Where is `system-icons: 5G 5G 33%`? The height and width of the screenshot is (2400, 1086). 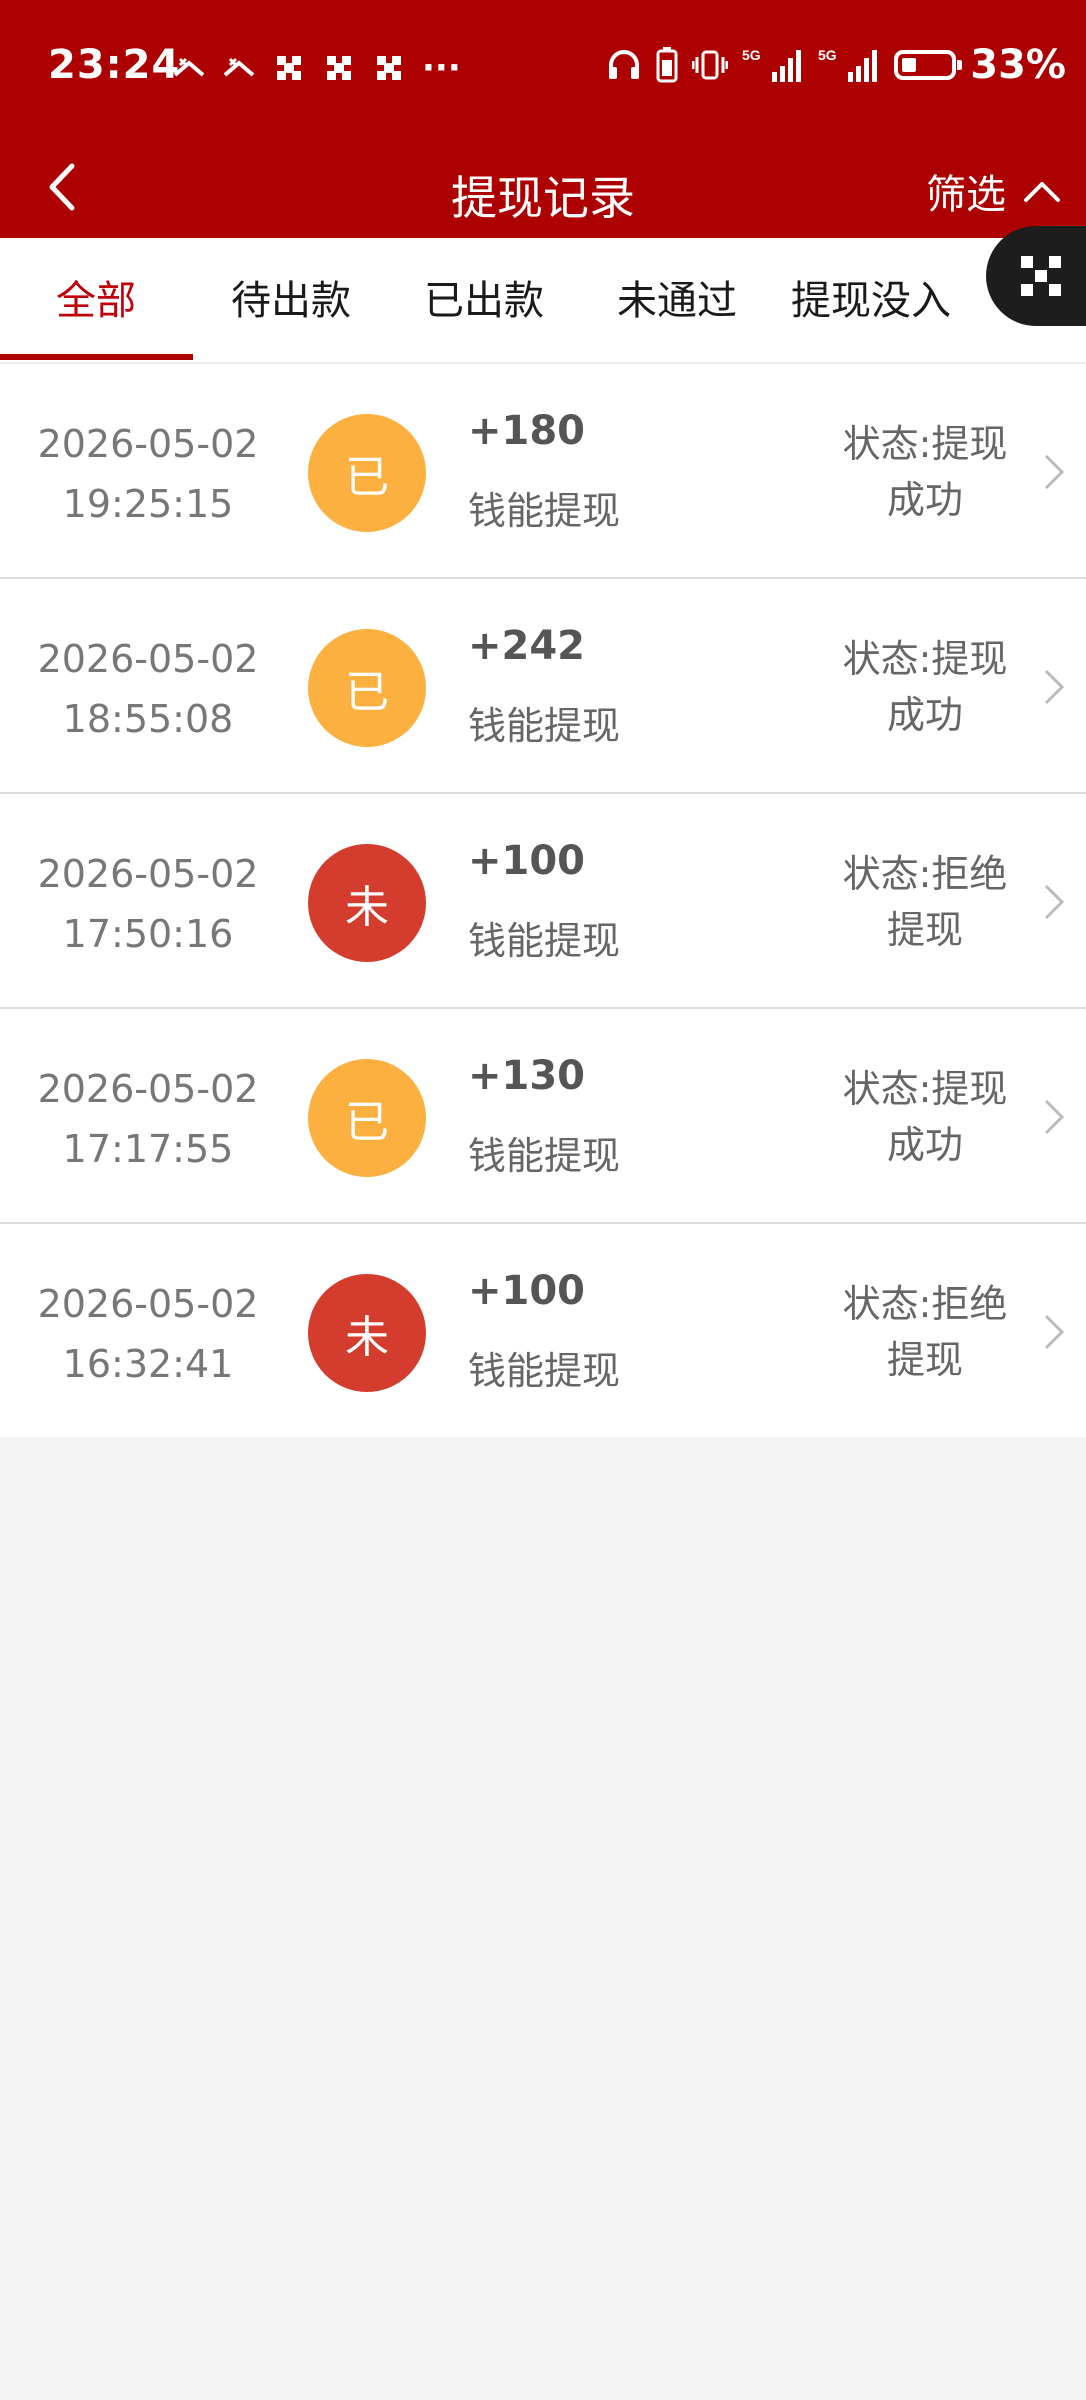
system-icons: 5G 5G 33% is located at coordinates (836, 65).